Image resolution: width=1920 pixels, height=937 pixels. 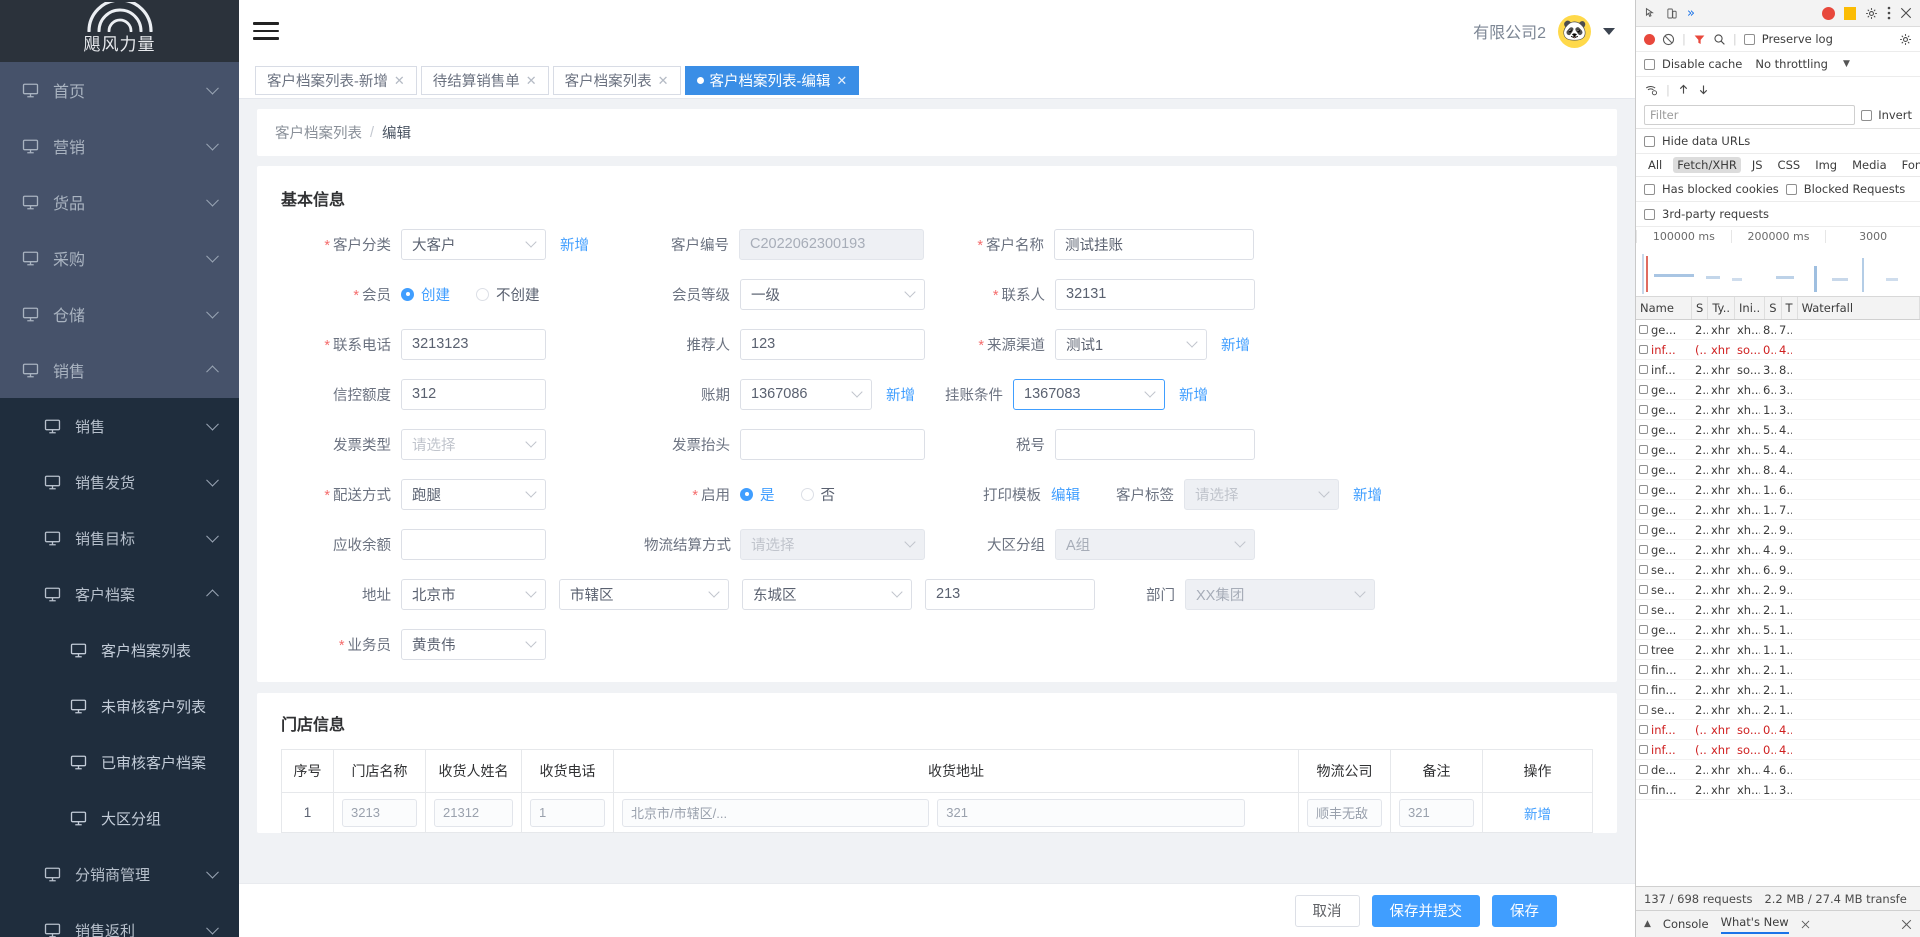 What do you see at coordinates (644, 594) in the screenshot?
I see `select-address-city: 市辖区` at bounding box center [644, 594].